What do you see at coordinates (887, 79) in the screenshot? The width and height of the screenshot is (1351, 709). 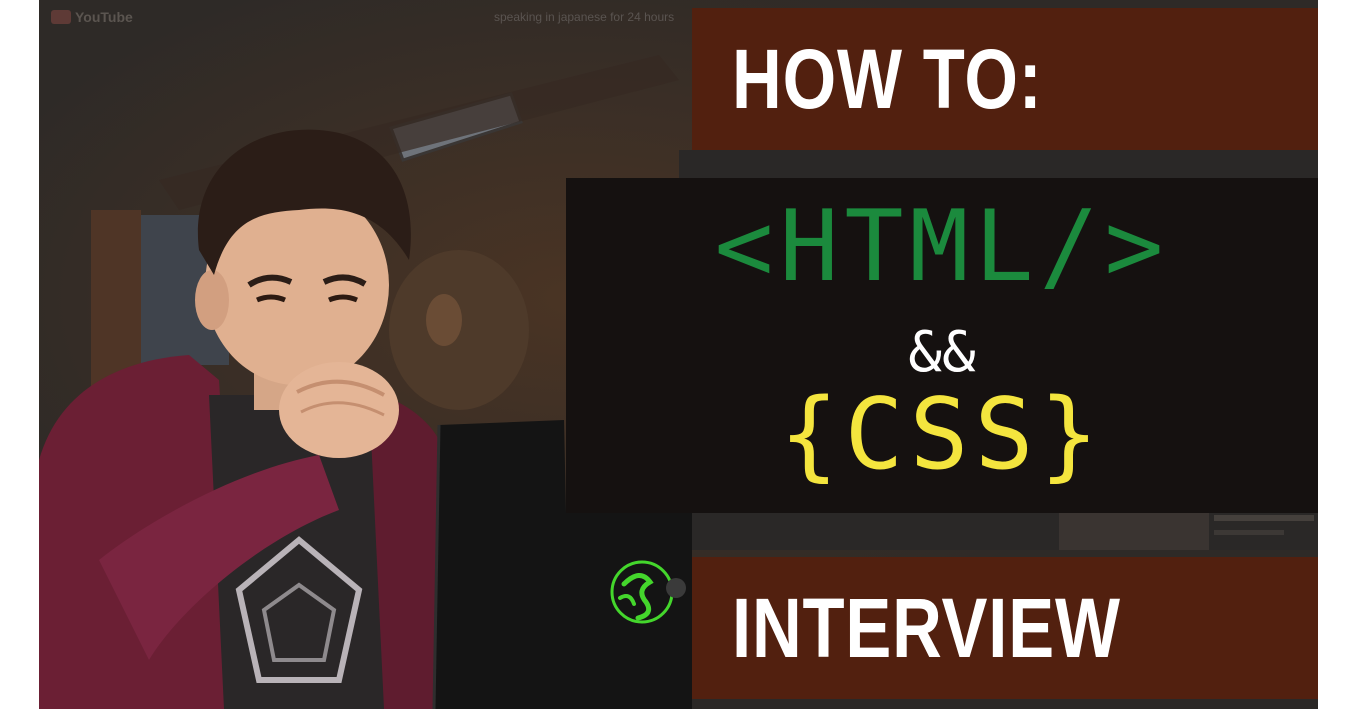 I see `top-banner-text: HOW TO:` at bounding box center [887, 79].